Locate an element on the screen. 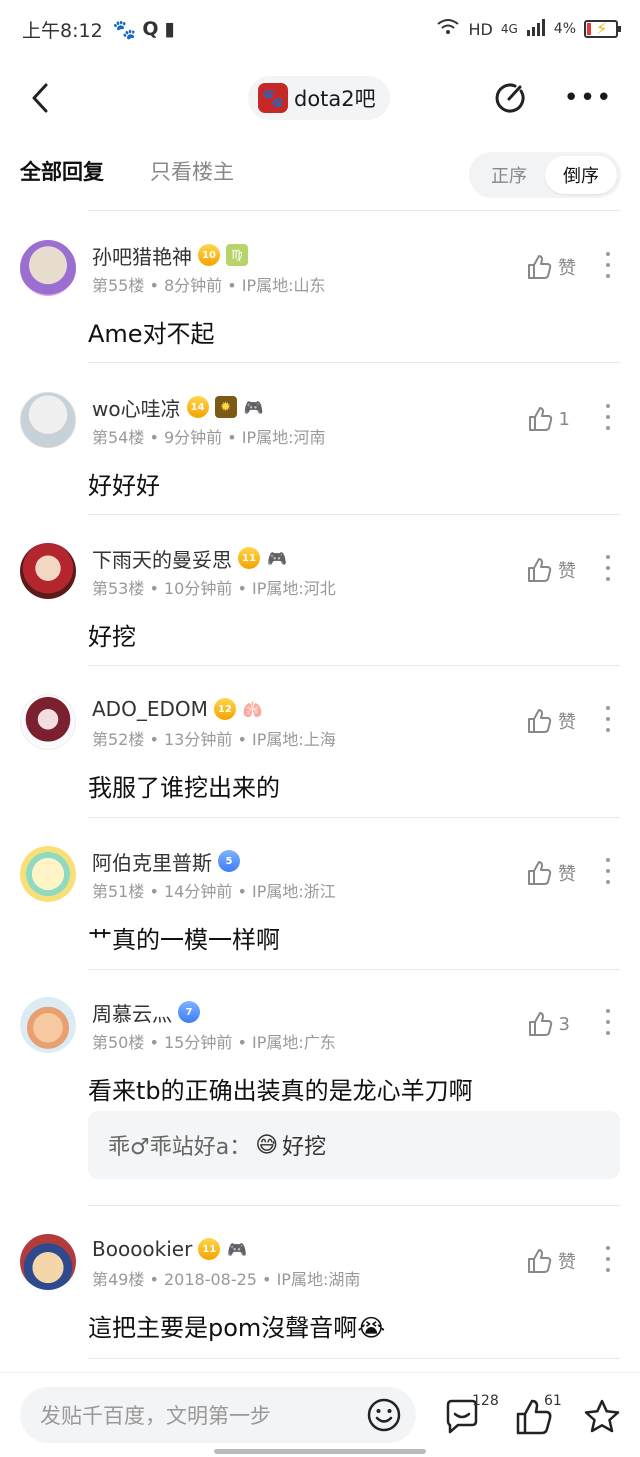  status-icons: 🐾 Q ▮ is located at coordinates (144, 29).